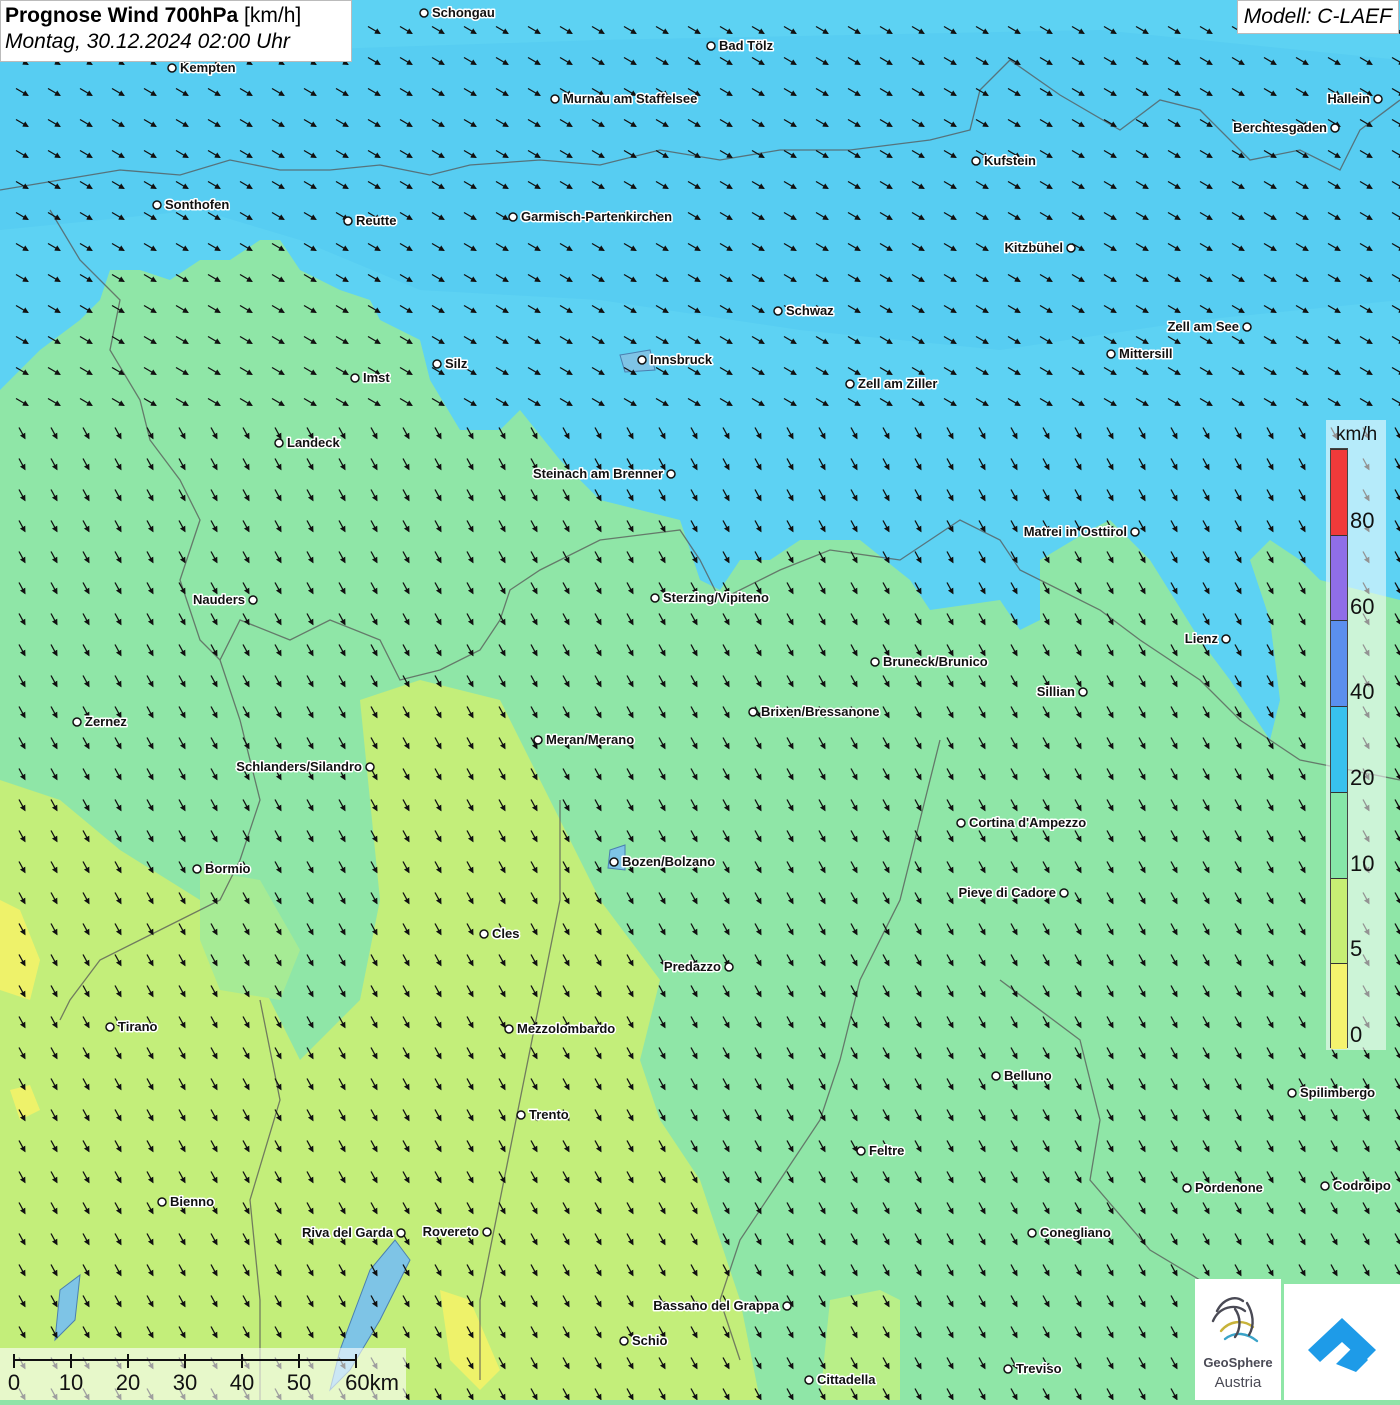 This screenshot has width=1400, height=1405. I want to click on city-marker: Zell am Ziller, so click(892, 384).